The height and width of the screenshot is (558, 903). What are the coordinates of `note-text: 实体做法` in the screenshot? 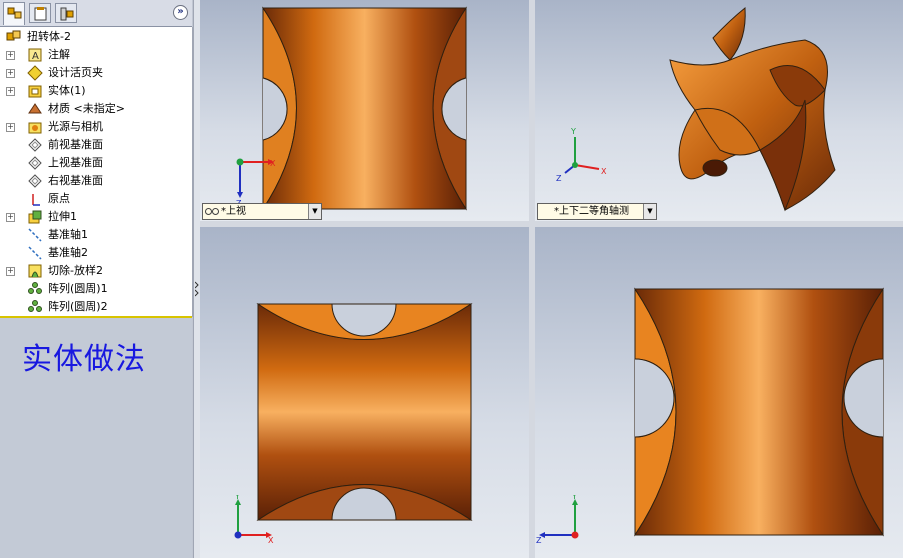 It's located at (84, 359).